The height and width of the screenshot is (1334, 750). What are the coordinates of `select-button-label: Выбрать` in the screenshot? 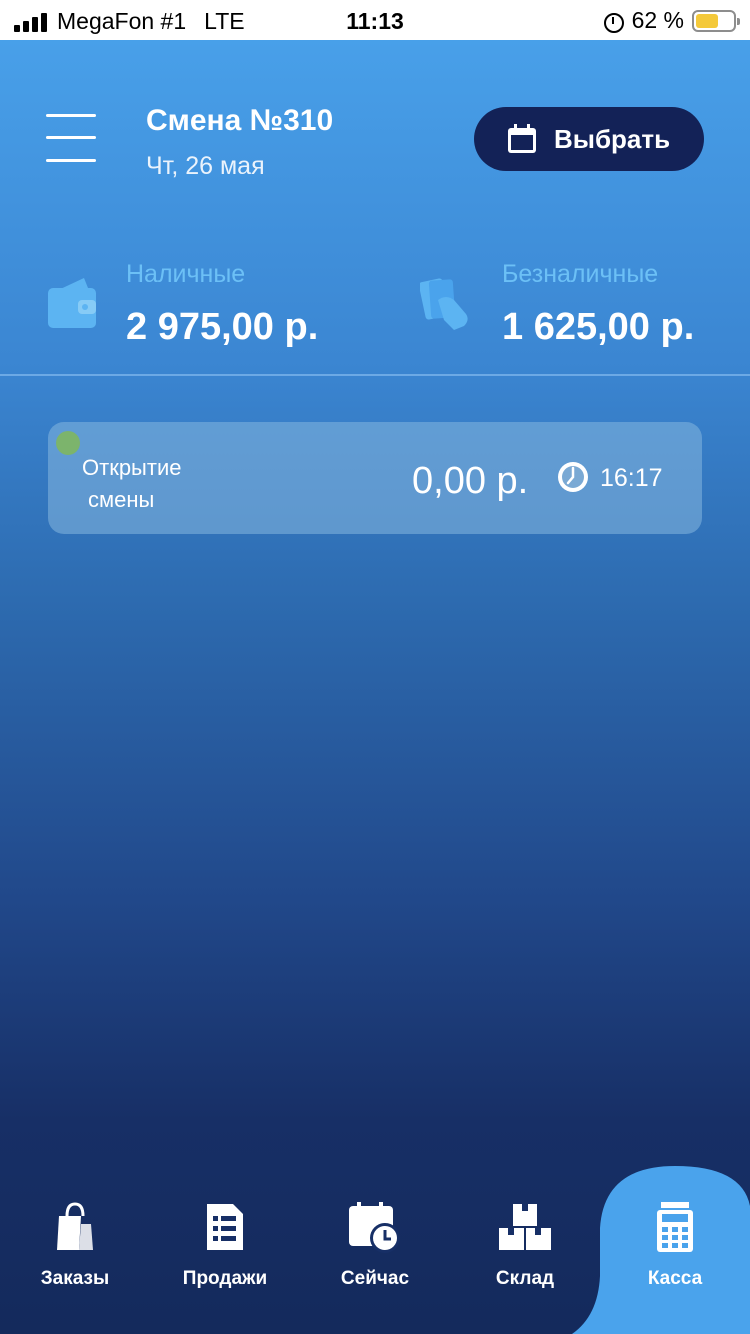 It's located at (612, 138).